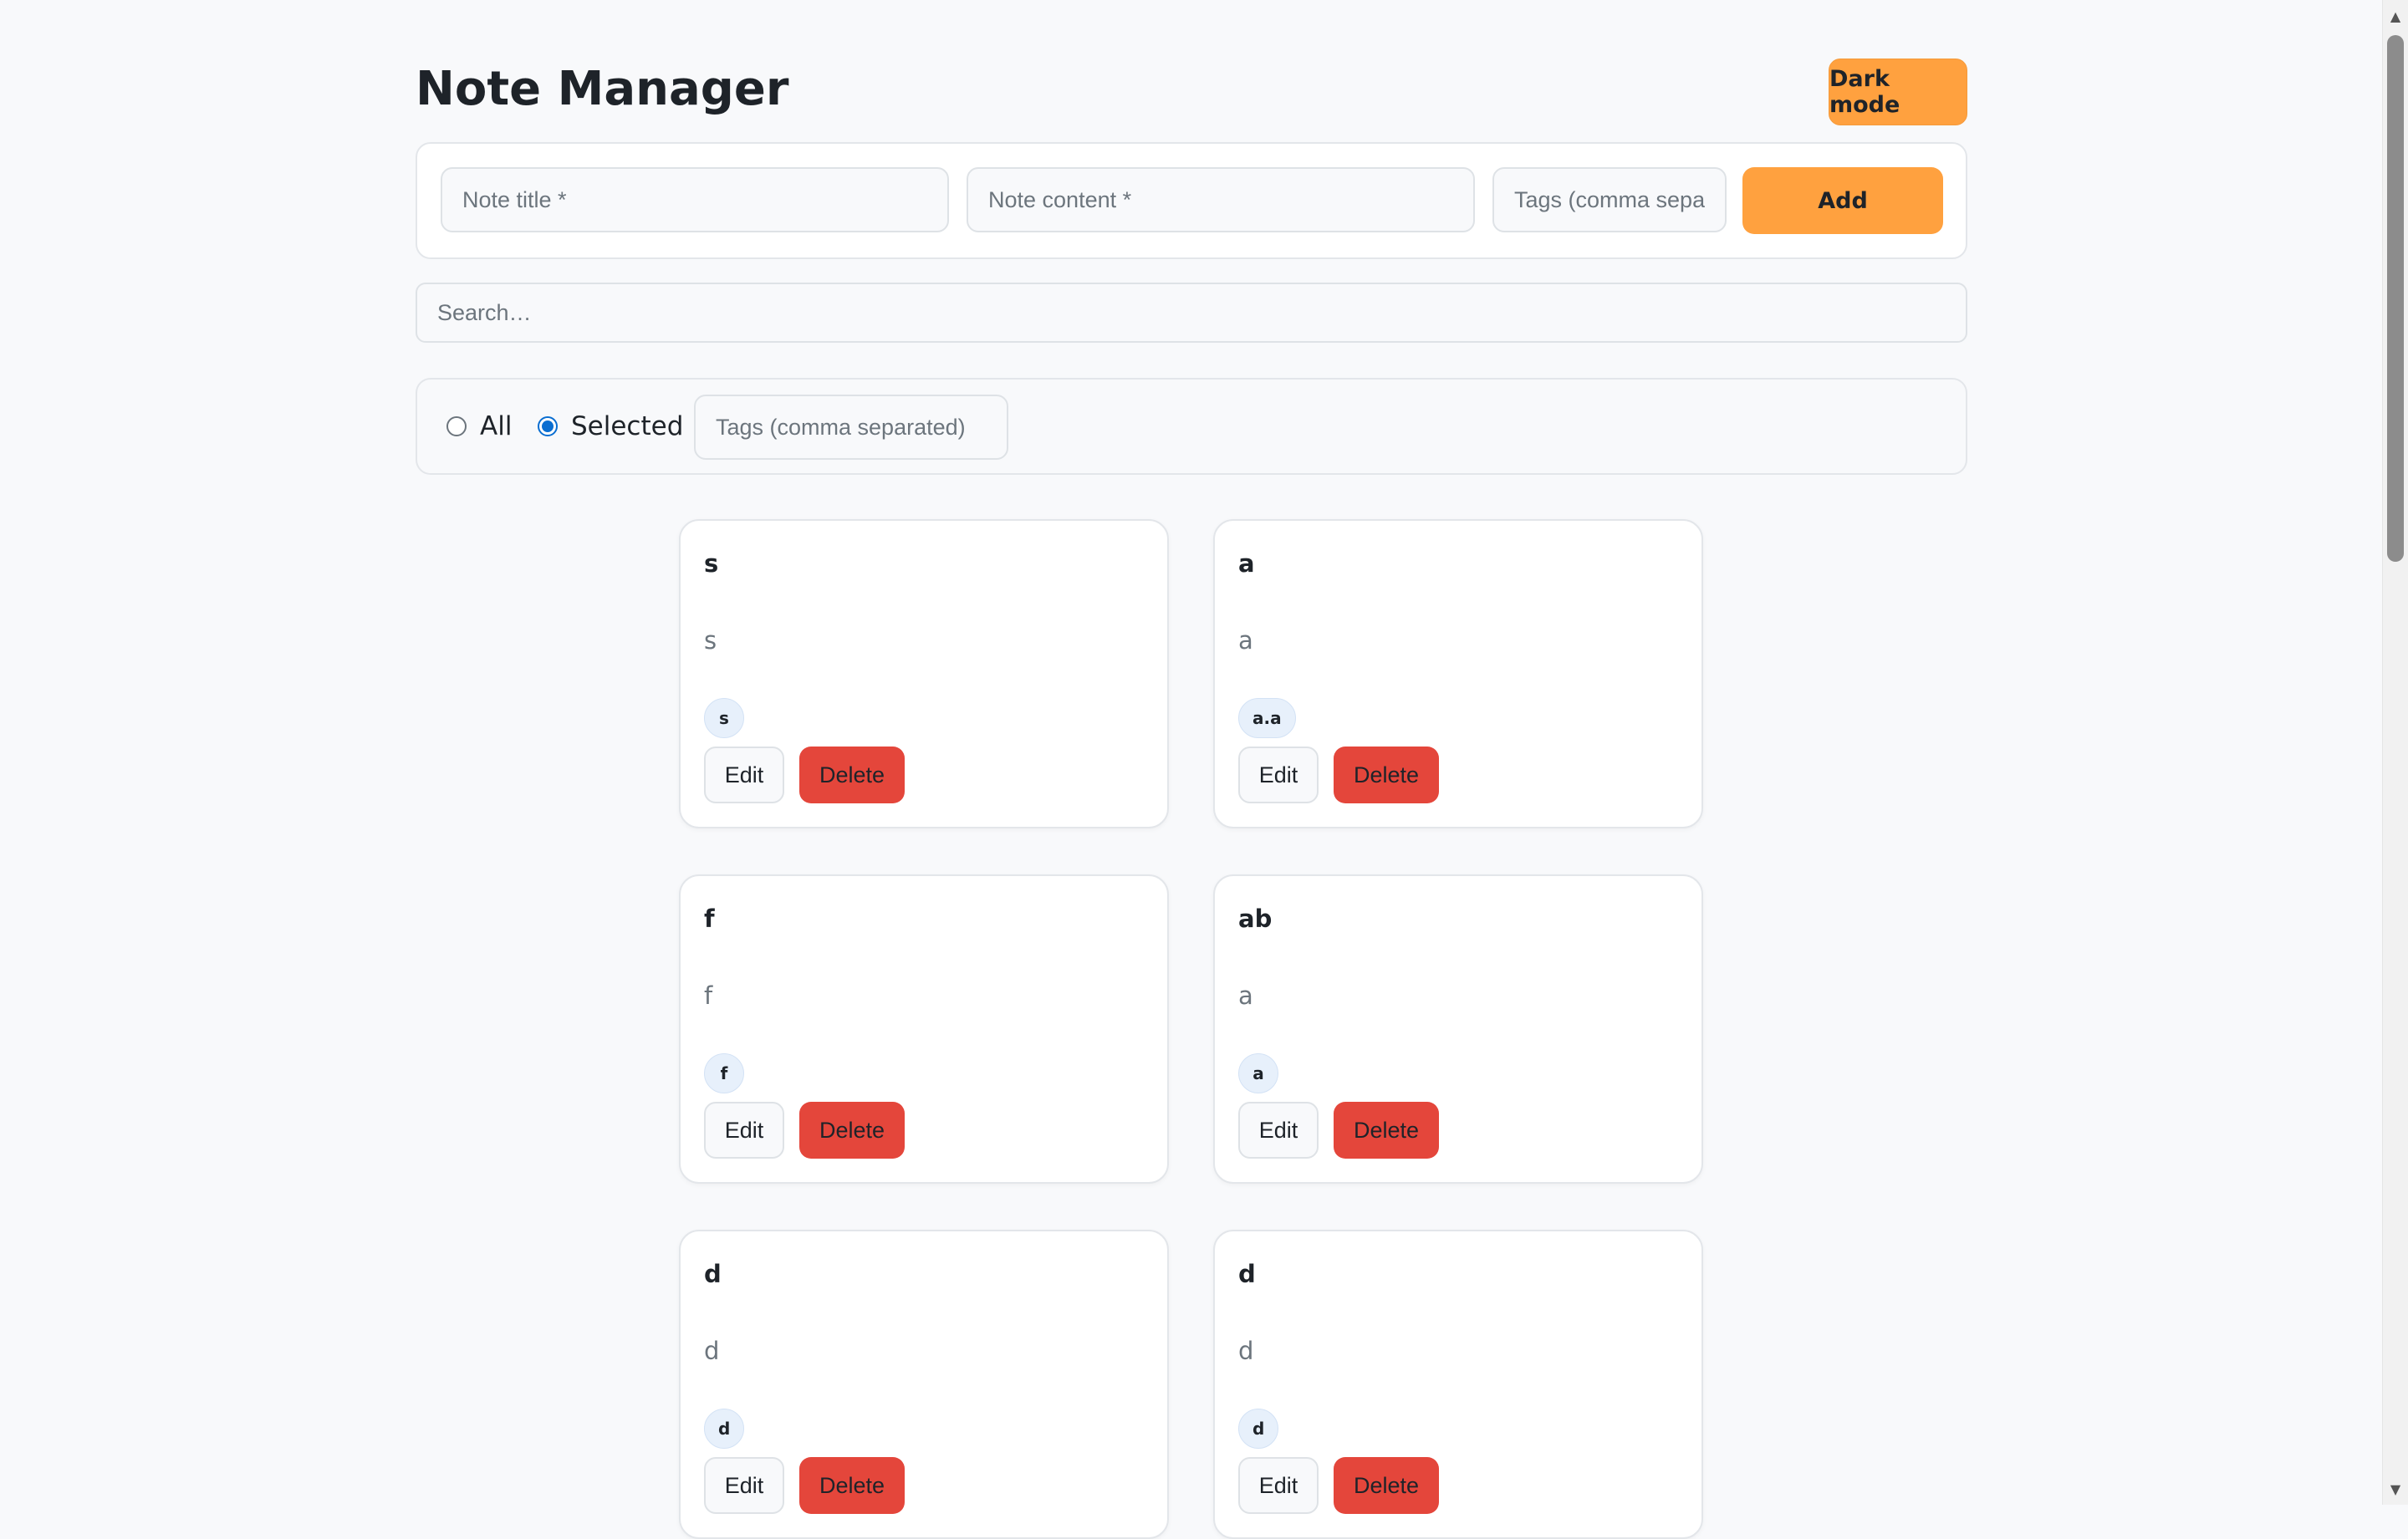 The width and height of the screenshot is (2408, 1539). What do you see at coordinates (1191, 92) in the screenshot?
I see `header: Note Manager Dark mode` at bounding box center [1191, 92].